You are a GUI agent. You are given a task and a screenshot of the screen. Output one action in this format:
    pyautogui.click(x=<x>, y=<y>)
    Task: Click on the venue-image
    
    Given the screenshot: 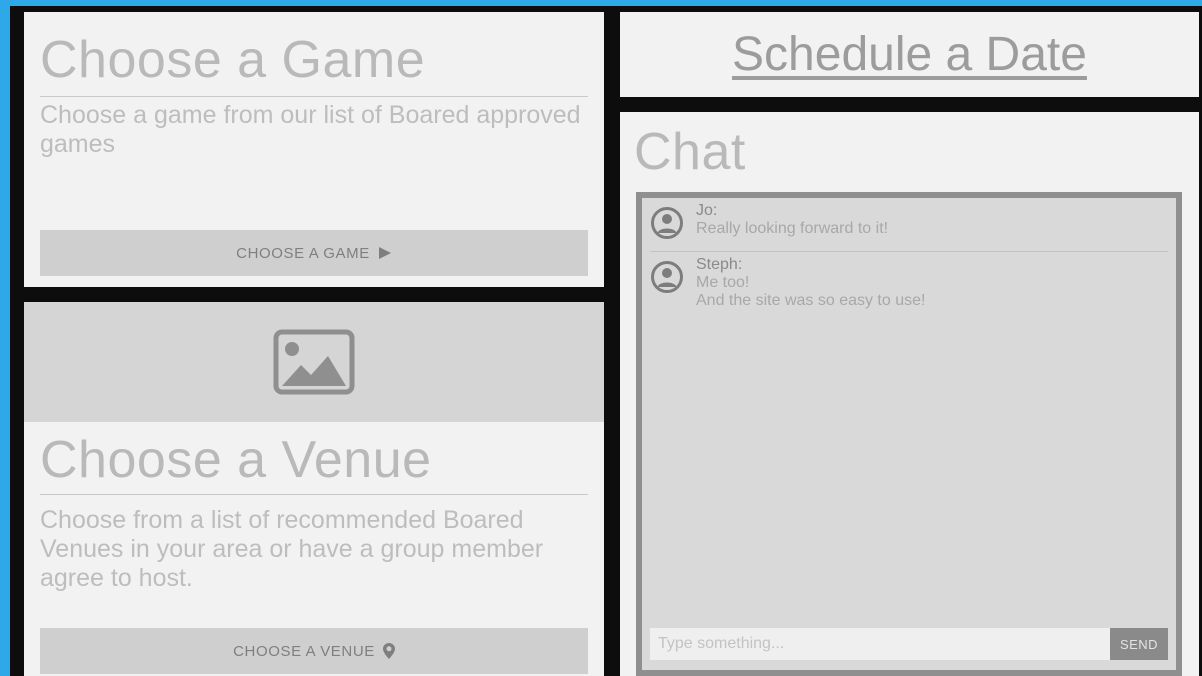 What is the action you would take?
    pyautogui.click(x=314, y=362)
    